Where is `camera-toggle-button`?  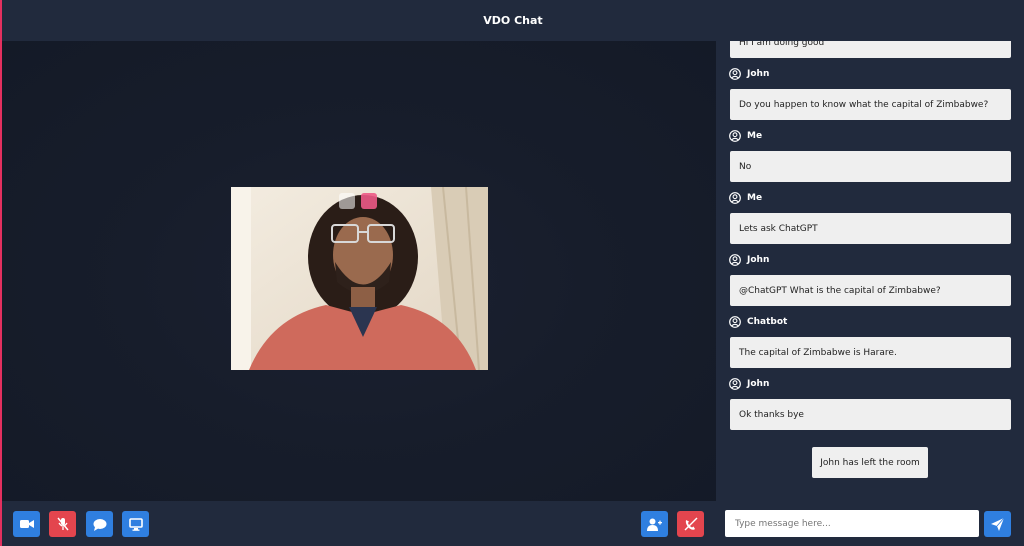
camera-toggle-button is located at coordinates (26, 524).